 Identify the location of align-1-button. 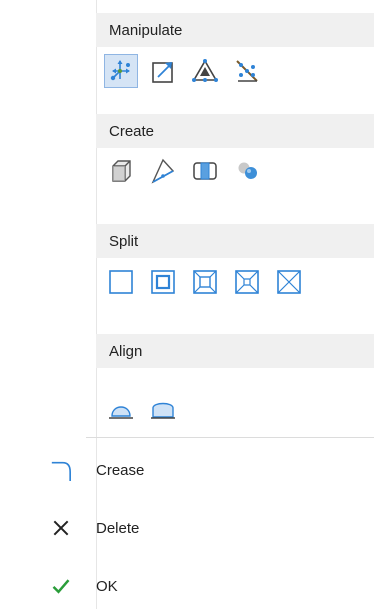
(121, 408).